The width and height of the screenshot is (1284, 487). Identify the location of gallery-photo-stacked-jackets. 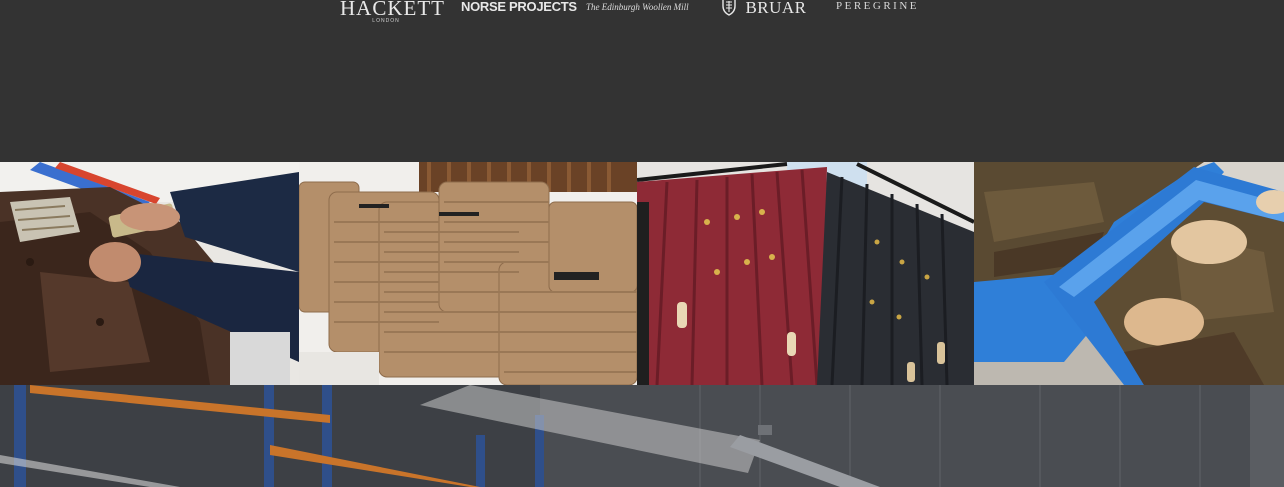
(468, 273).